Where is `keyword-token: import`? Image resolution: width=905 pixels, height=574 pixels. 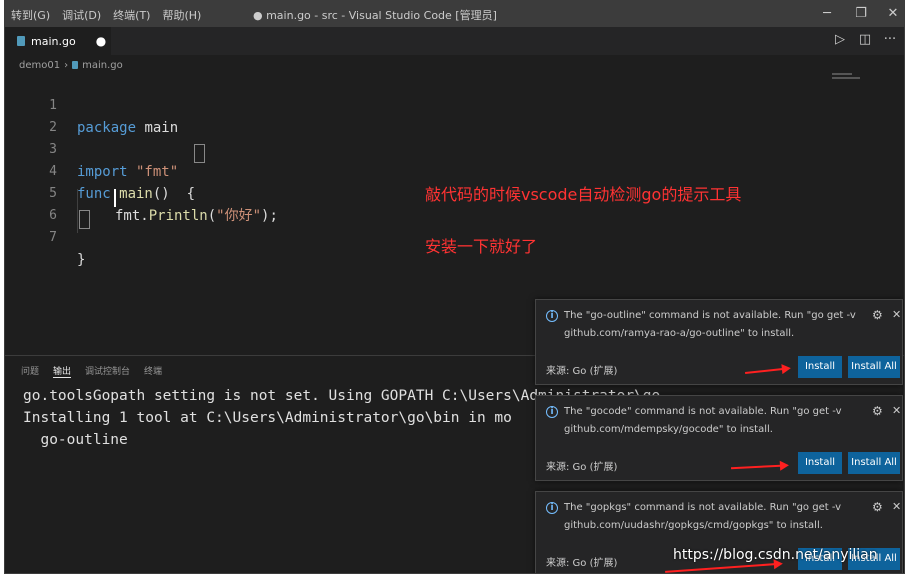
keyword-token: import is located at coordinates (102, 172).